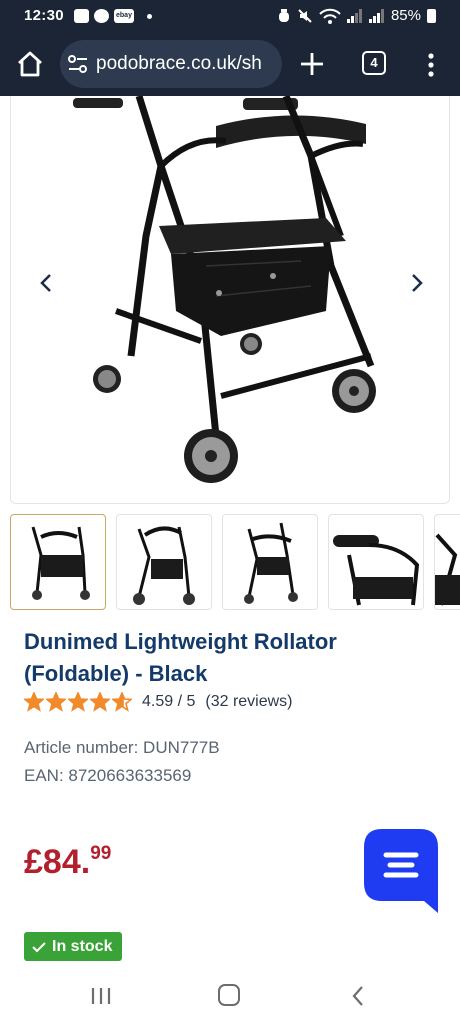 The height and width of the screenshot is (1024, 460). I want to click on recent-apps-icon, so click(101, 996).